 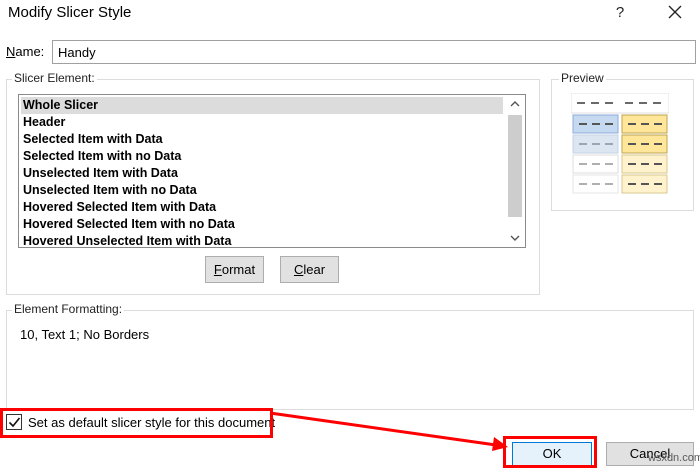 I want to click on list-item-hovered-unselected-with-data: Hovered Unselected Item with Data, so click(x=262, y=240).